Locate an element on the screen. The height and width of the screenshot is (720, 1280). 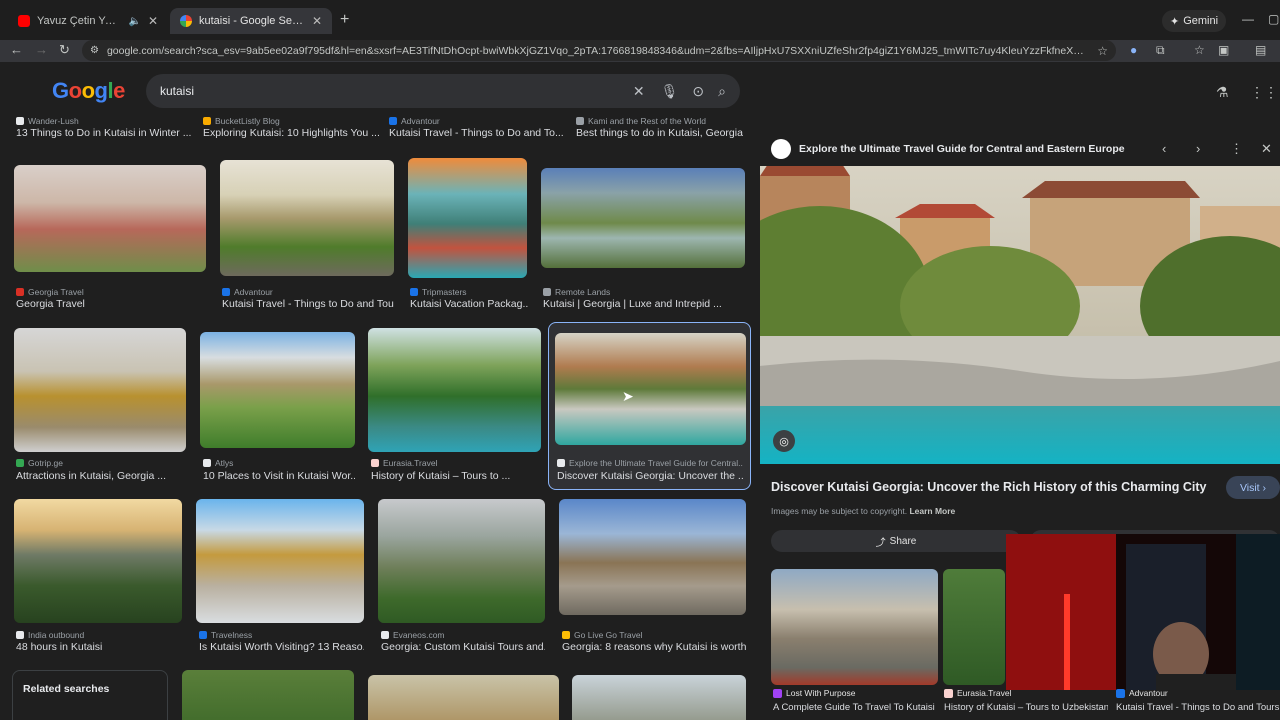
search-box: ✕ 🎙 ⊙ ⌕ is located at coordinates (443, 91).